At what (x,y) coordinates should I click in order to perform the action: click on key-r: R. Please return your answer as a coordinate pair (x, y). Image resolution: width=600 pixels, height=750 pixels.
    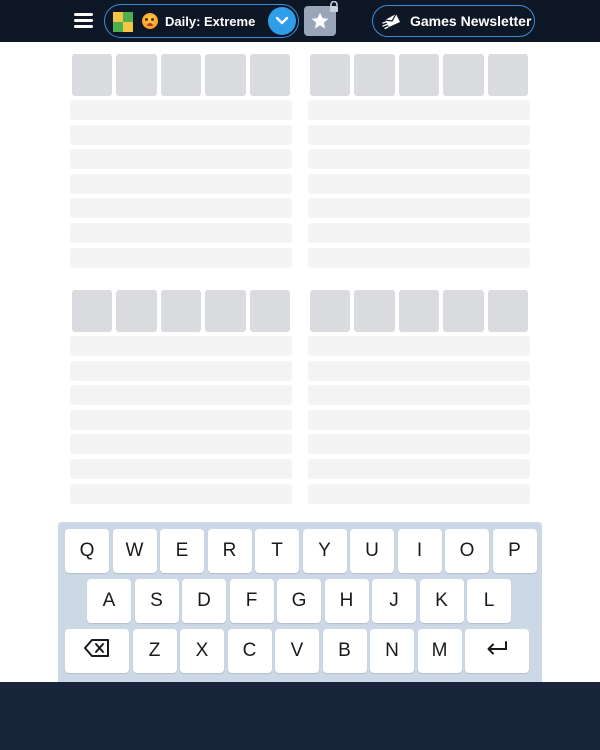
    Looking at the image, I should click on (229, 551).